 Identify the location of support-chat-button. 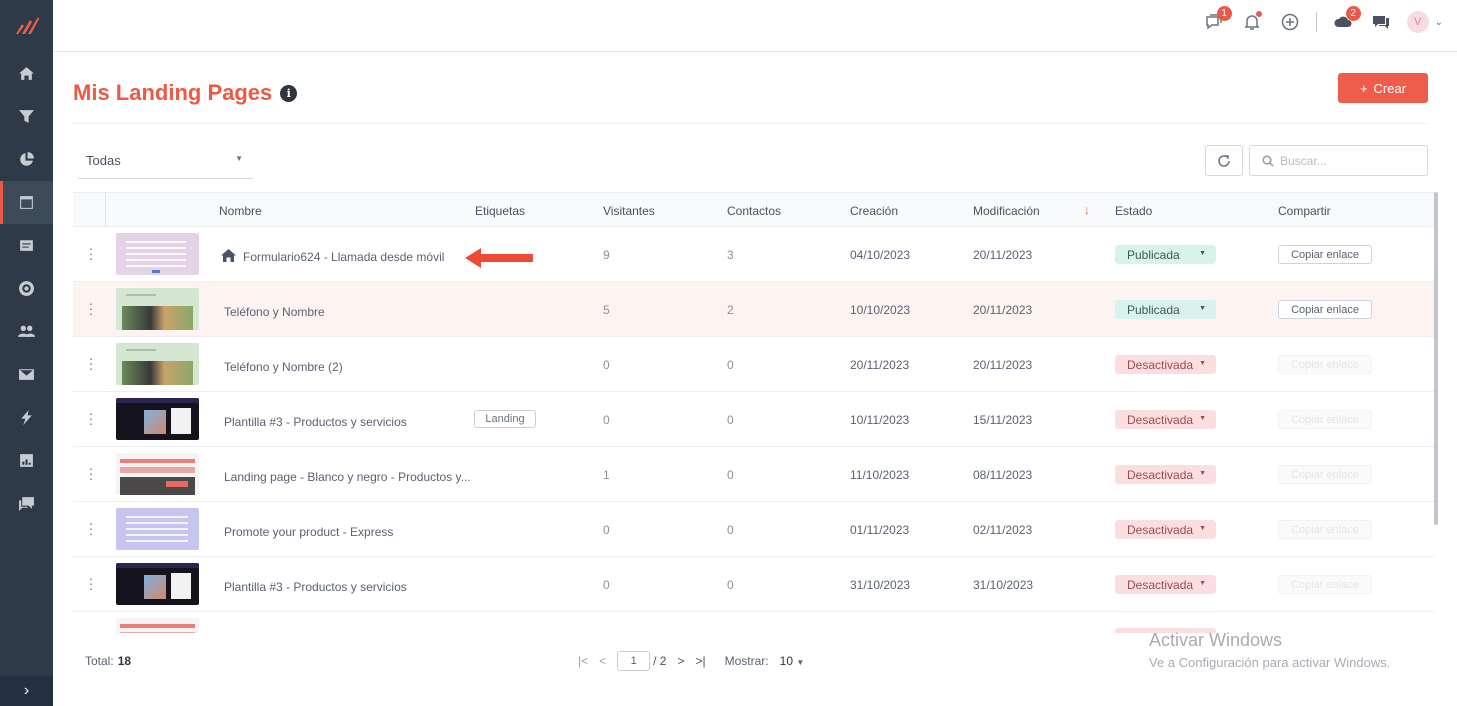
(1381, 22).